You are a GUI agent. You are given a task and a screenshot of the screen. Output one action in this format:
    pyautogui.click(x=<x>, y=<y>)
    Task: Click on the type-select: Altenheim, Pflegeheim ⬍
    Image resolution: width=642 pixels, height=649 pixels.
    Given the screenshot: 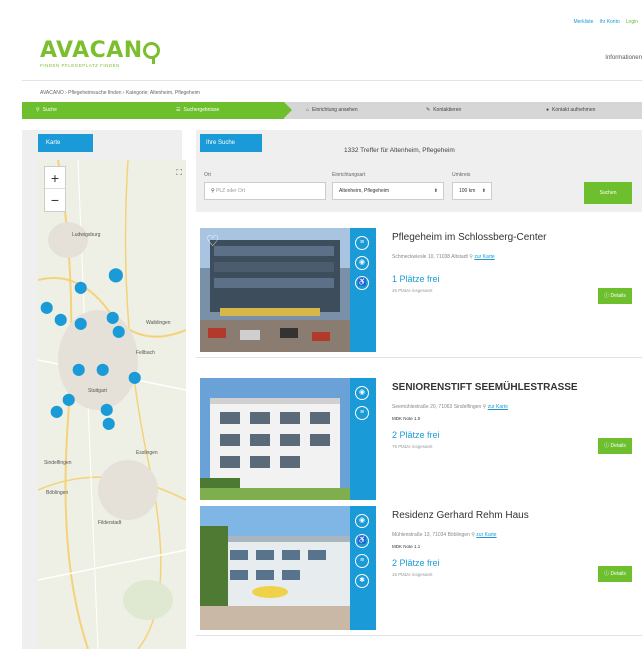 What is the action you would take?
    pyautogui.click(x=388, y=191)
    